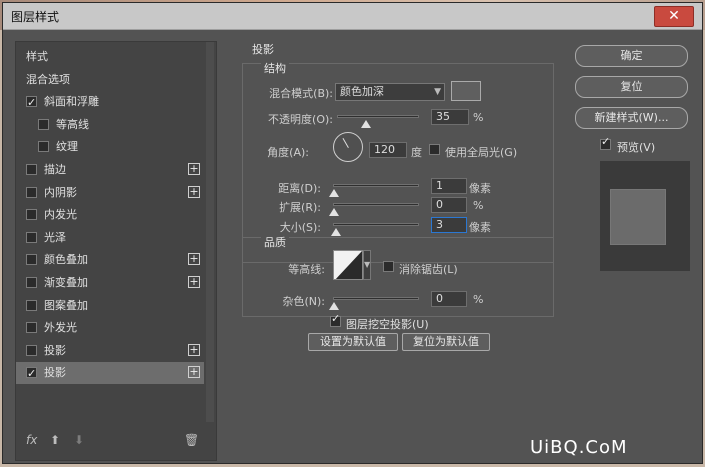 Image resolution: width=705 pixels, height=467 pixels. I want to click on size-input: 3, so click(449, 225).